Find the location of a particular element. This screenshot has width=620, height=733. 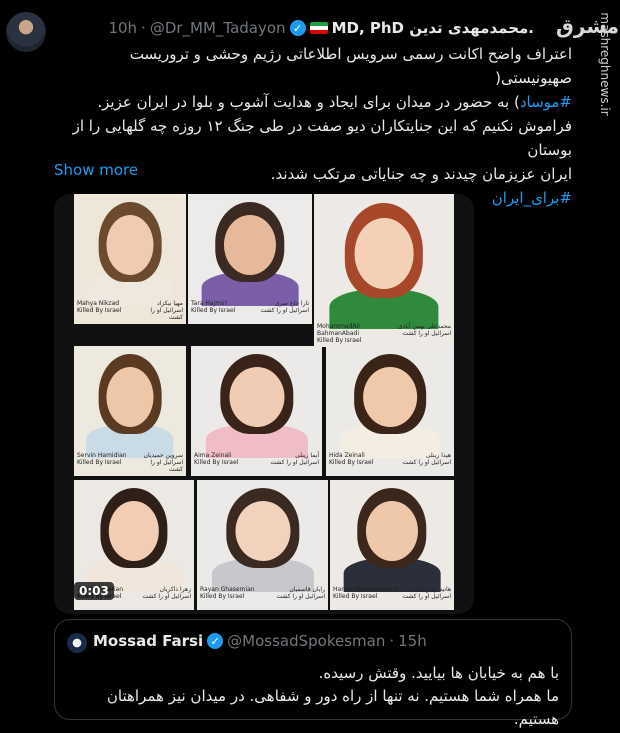

quoted-tweet-header: Mossad Farsi ✓ @MossadSpokesman · 15h is located at coordinates (260, 641).